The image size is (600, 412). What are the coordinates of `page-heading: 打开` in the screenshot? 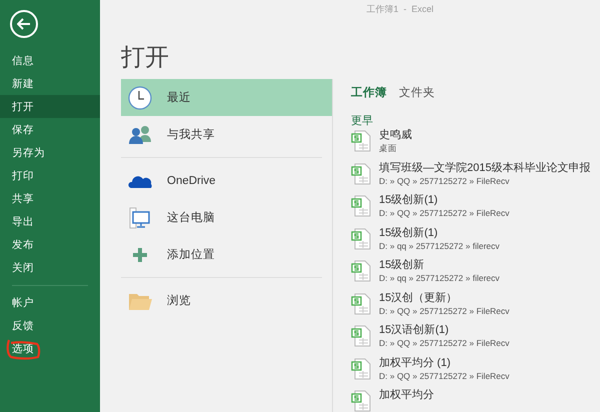 It's located at (145, 58).